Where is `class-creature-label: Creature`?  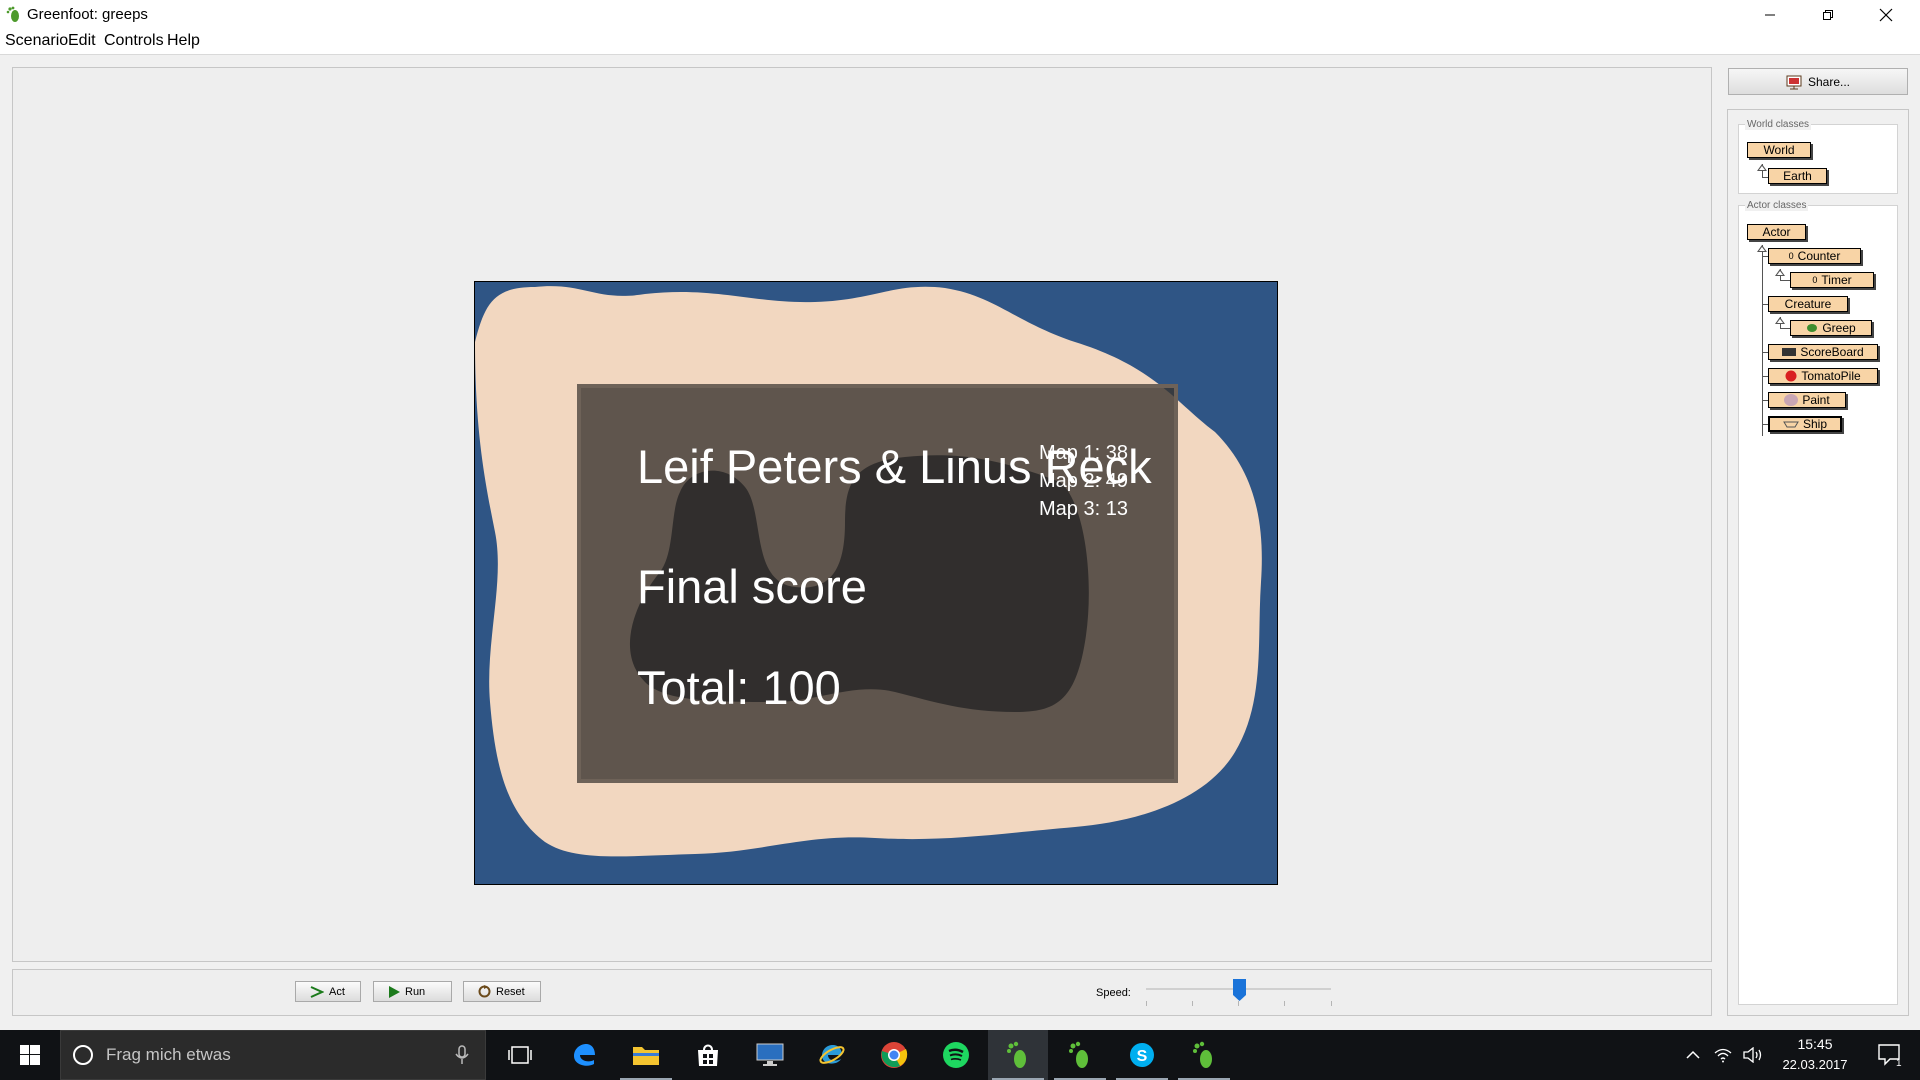 class-creature-label: Creature is located at coordinates (1808, 304).